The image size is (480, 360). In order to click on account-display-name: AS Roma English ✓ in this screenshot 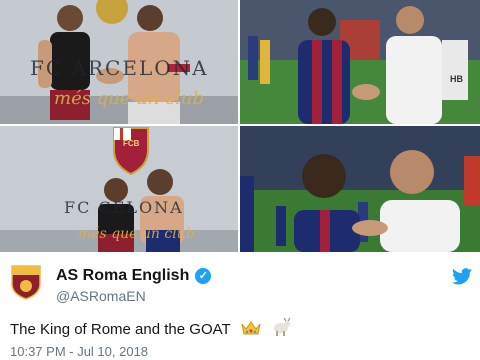, I will do `click(134, 276)`.